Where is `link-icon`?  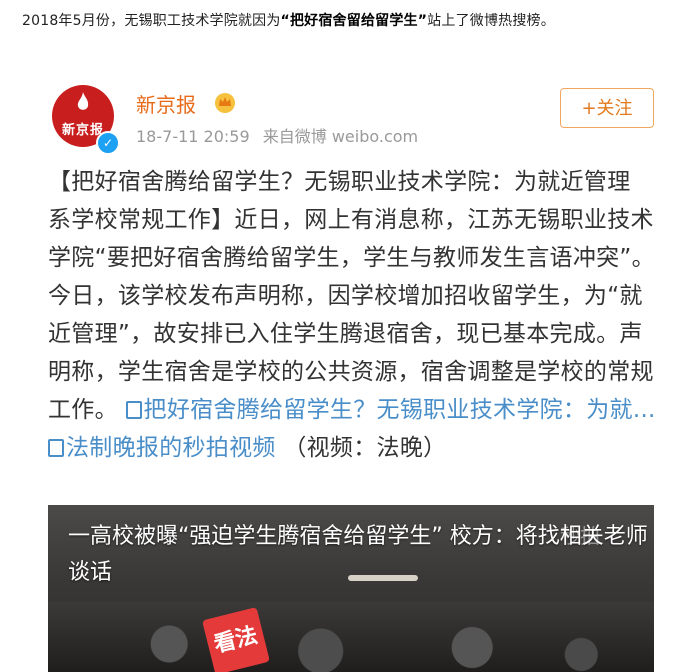
link-icon is located at coordinates (133, 410).